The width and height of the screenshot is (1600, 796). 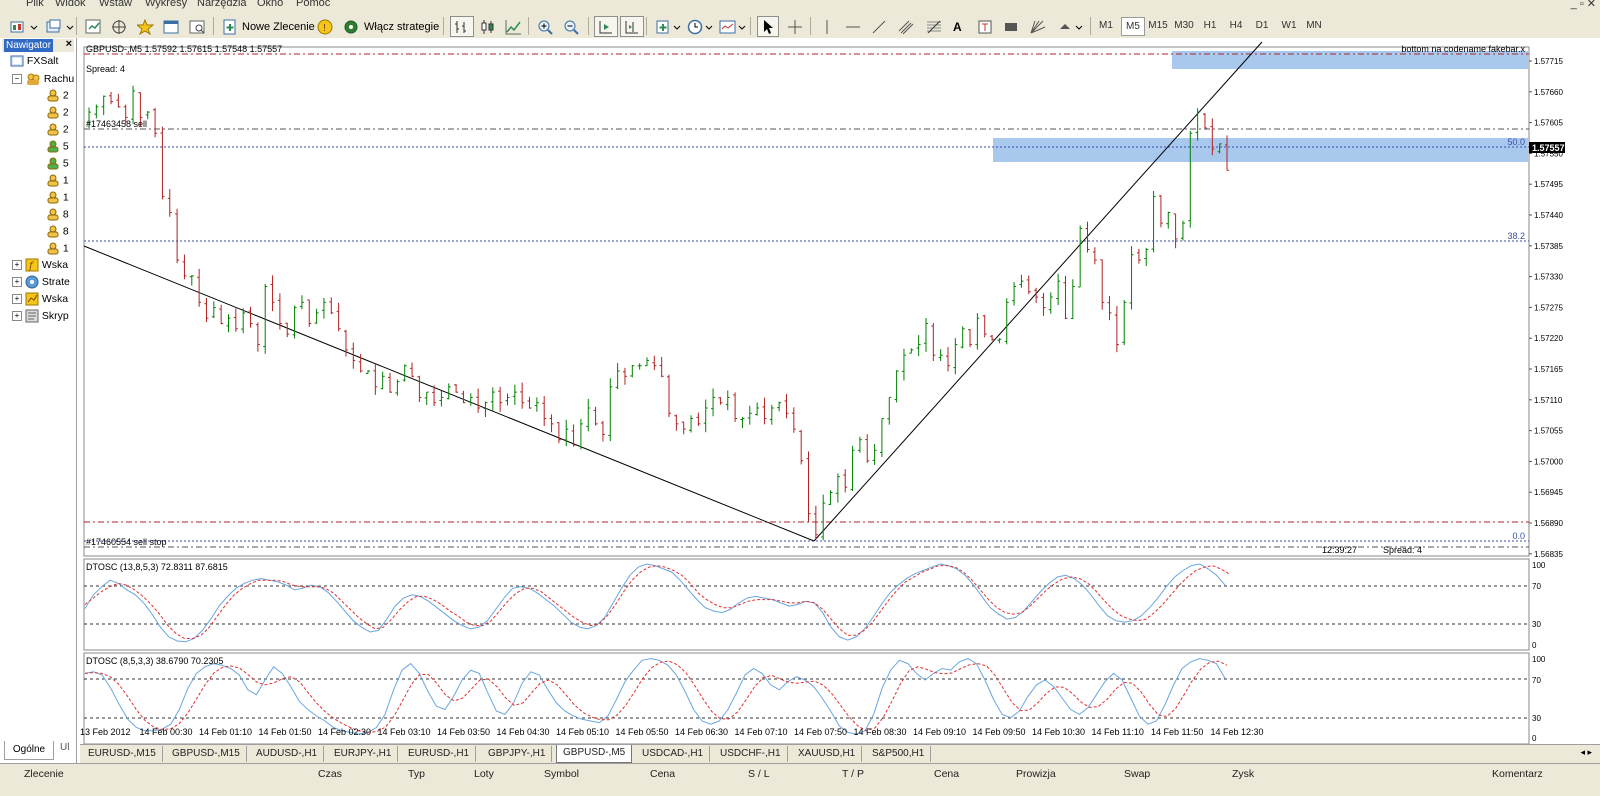 I want to click on menu-charts: Wykresy, so click(x=166, y=4).